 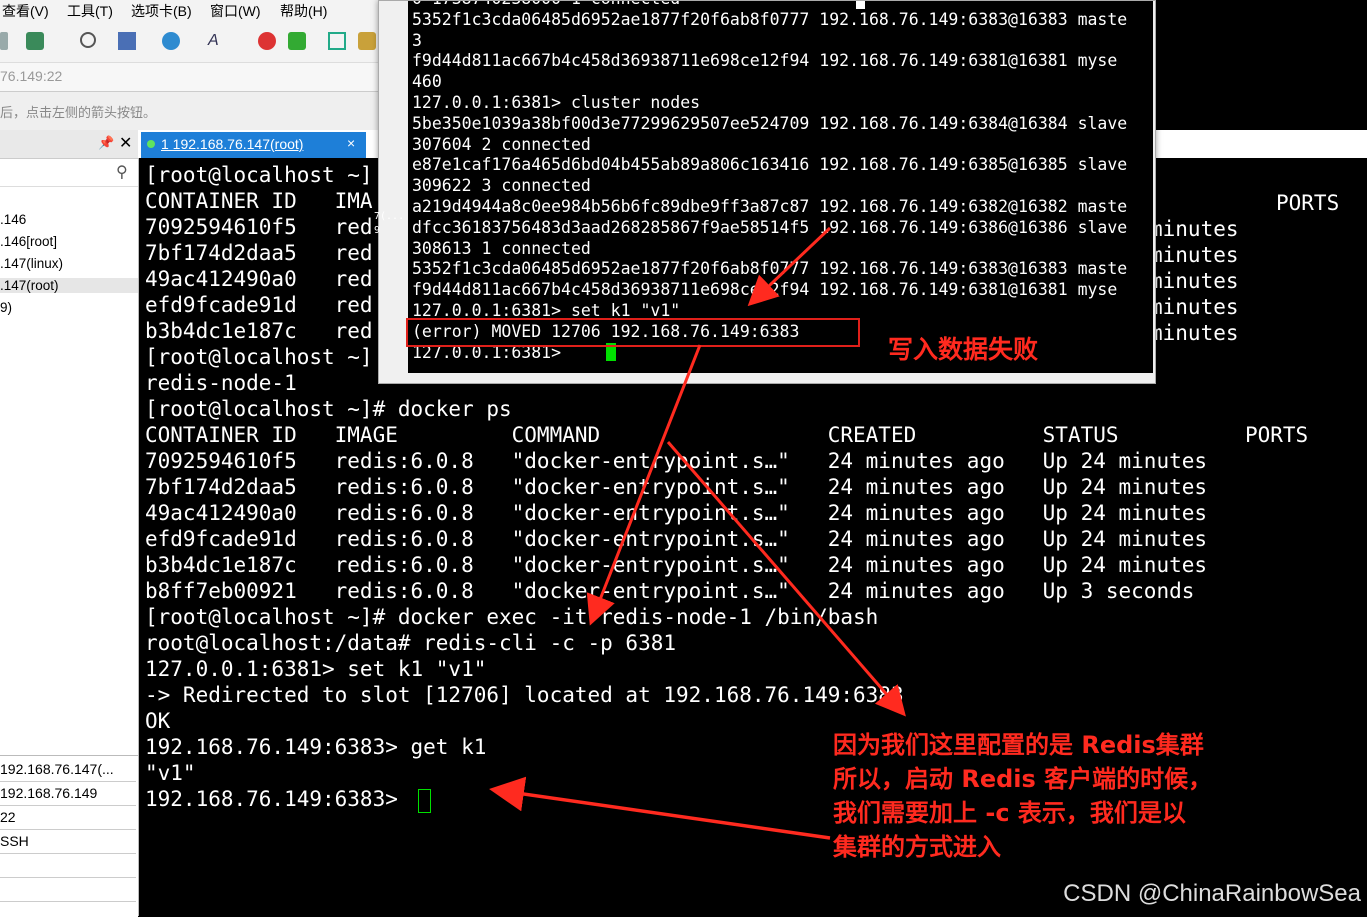 What do you see at coordinates (789, 266) in the screenshot?
I see `arrow-to-error` at bounding box center [789, 266].